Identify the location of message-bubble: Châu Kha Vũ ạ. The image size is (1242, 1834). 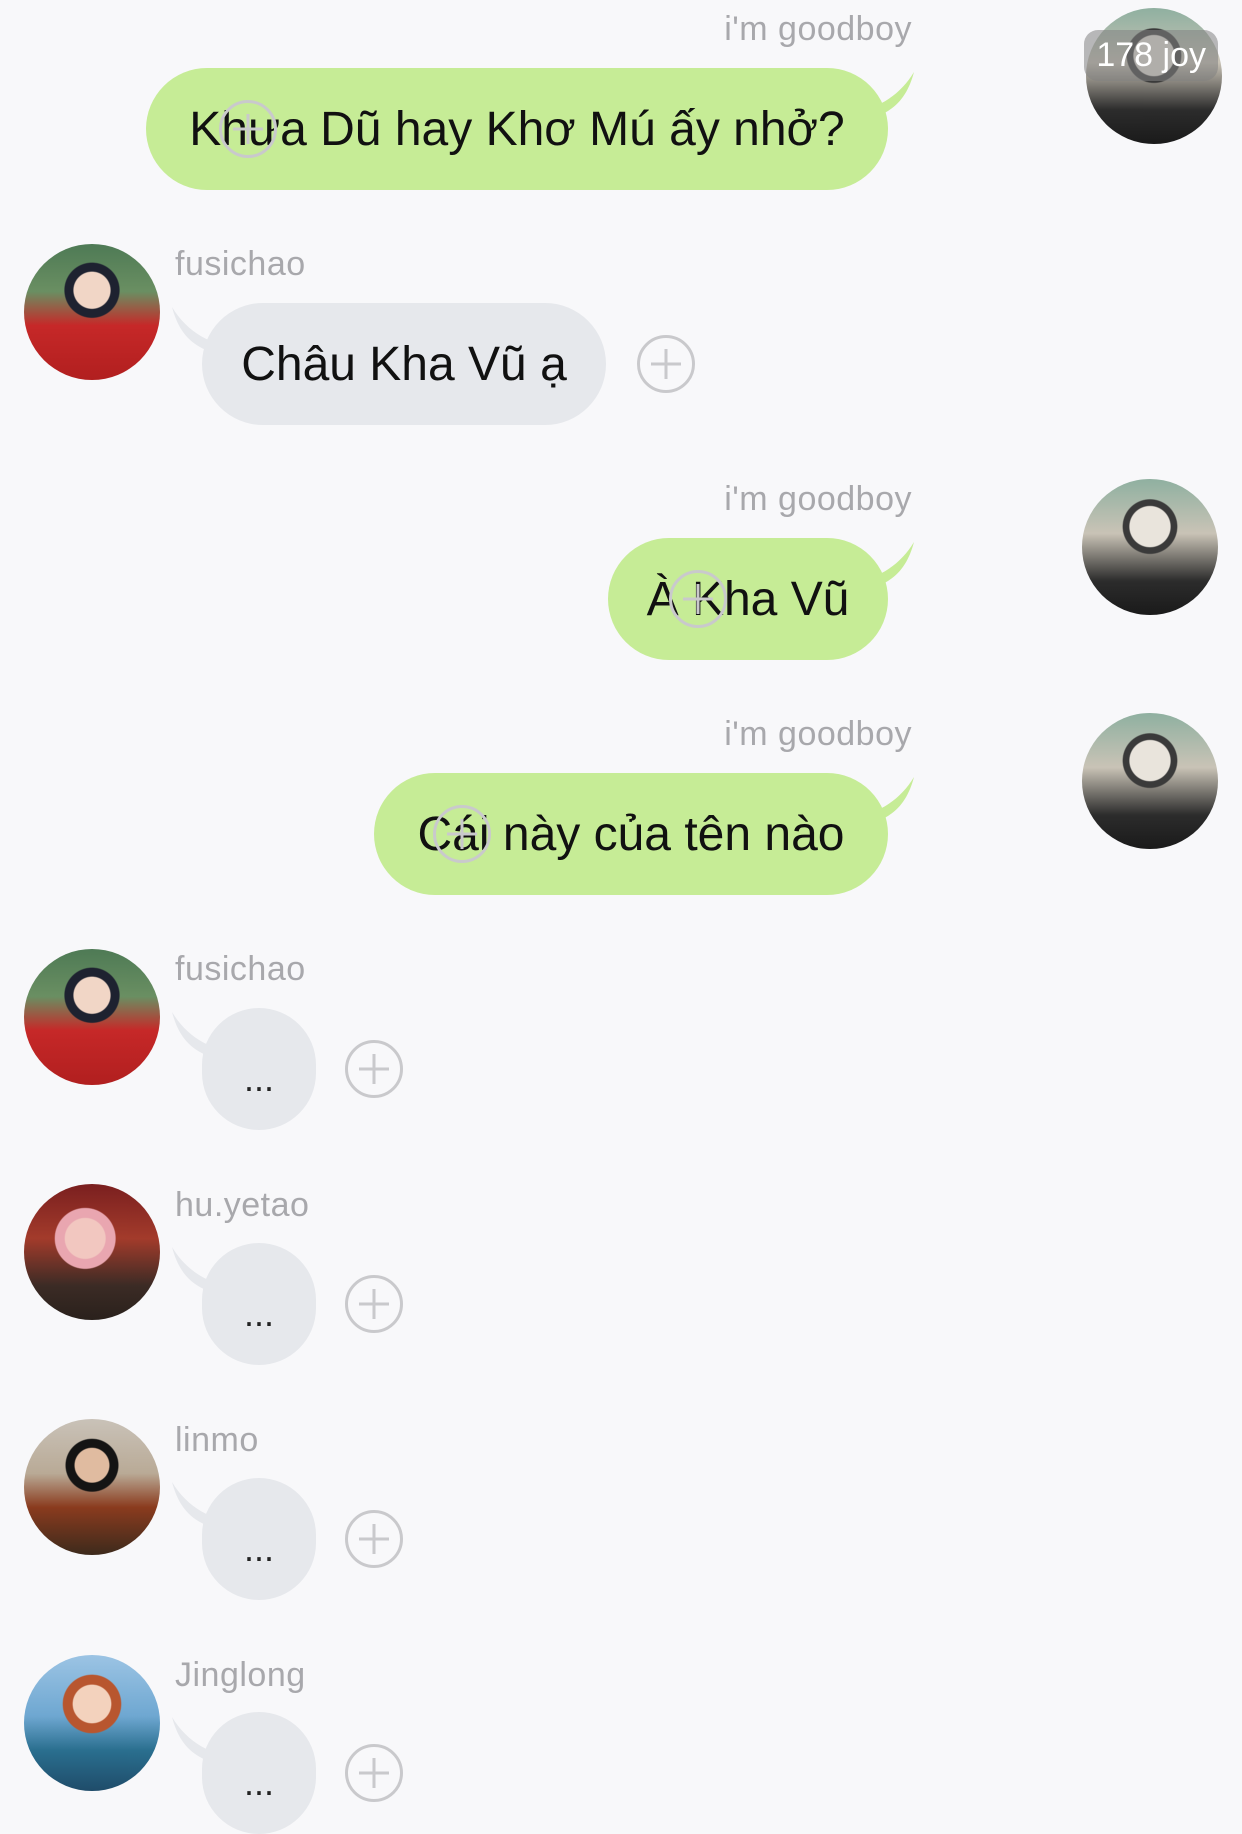
(404, 364).